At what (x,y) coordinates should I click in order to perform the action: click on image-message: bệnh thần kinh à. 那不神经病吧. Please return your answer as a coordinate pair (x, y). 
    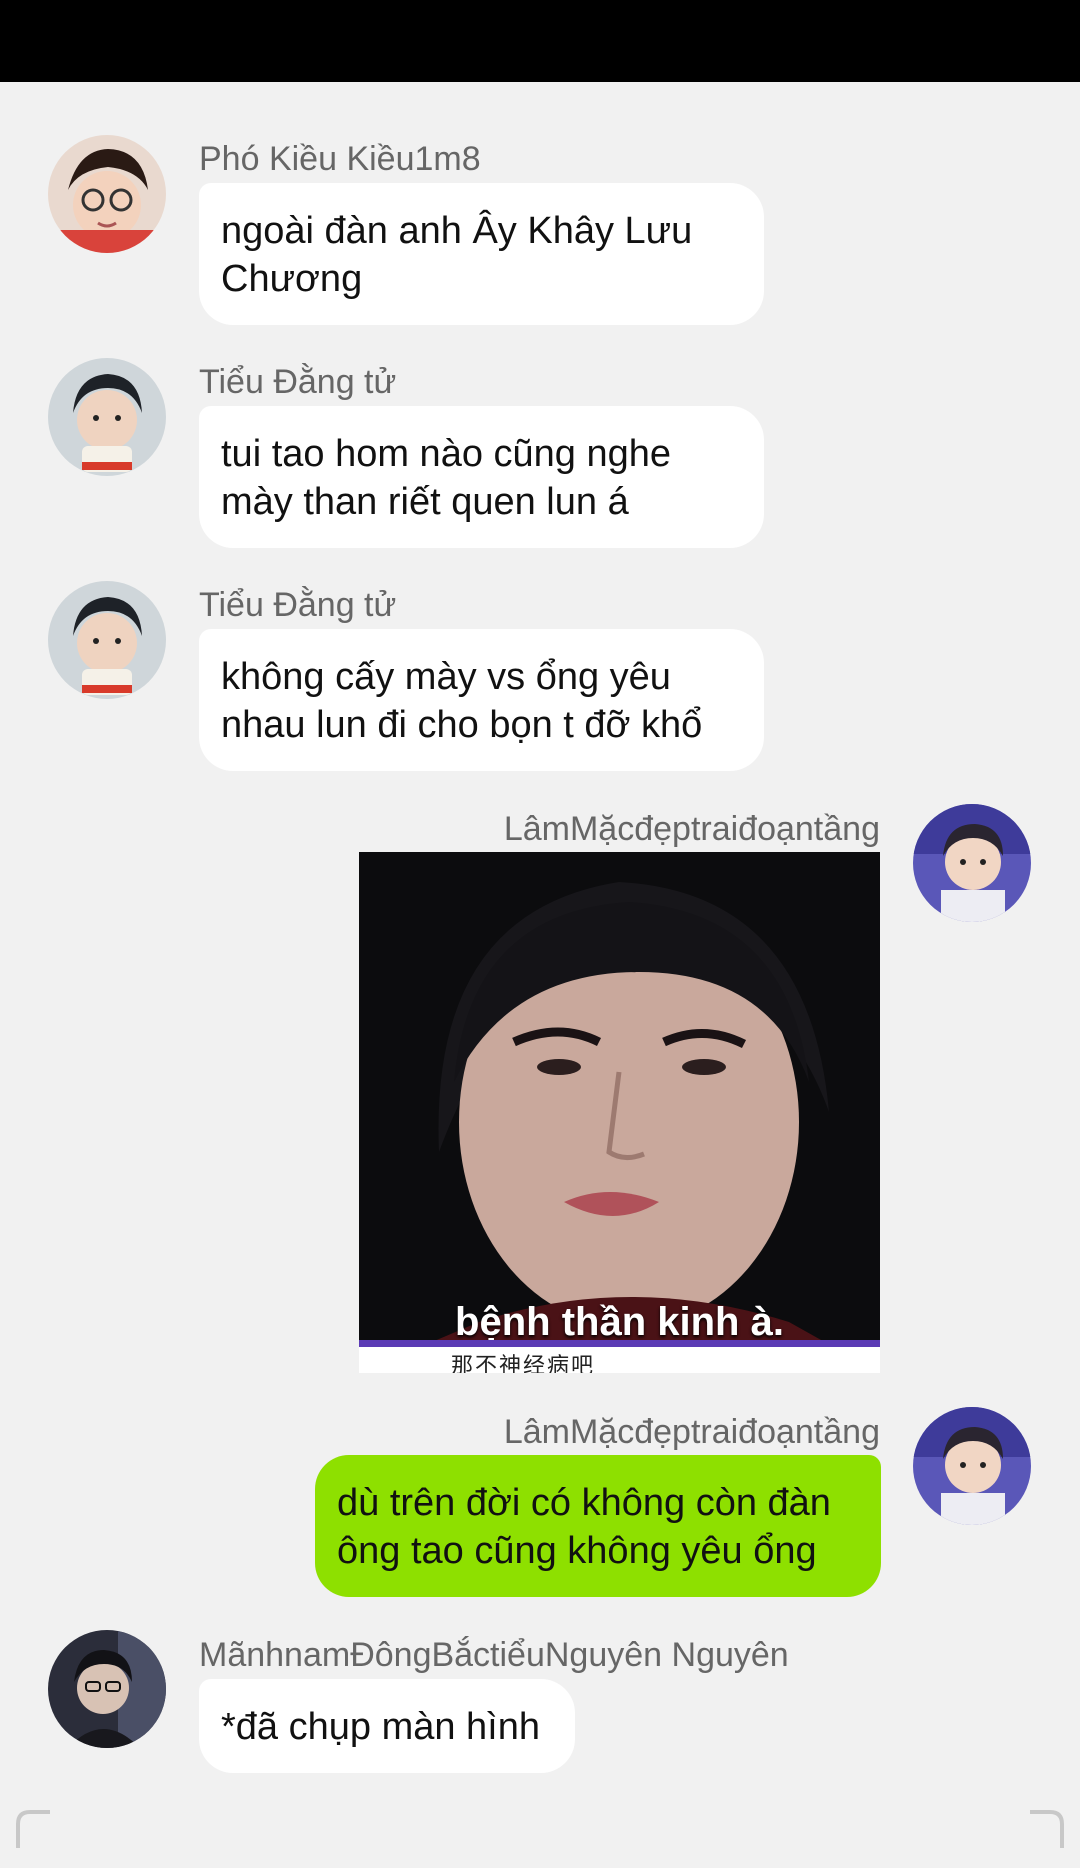
    Looking at the image, I should click on (619, 1112).